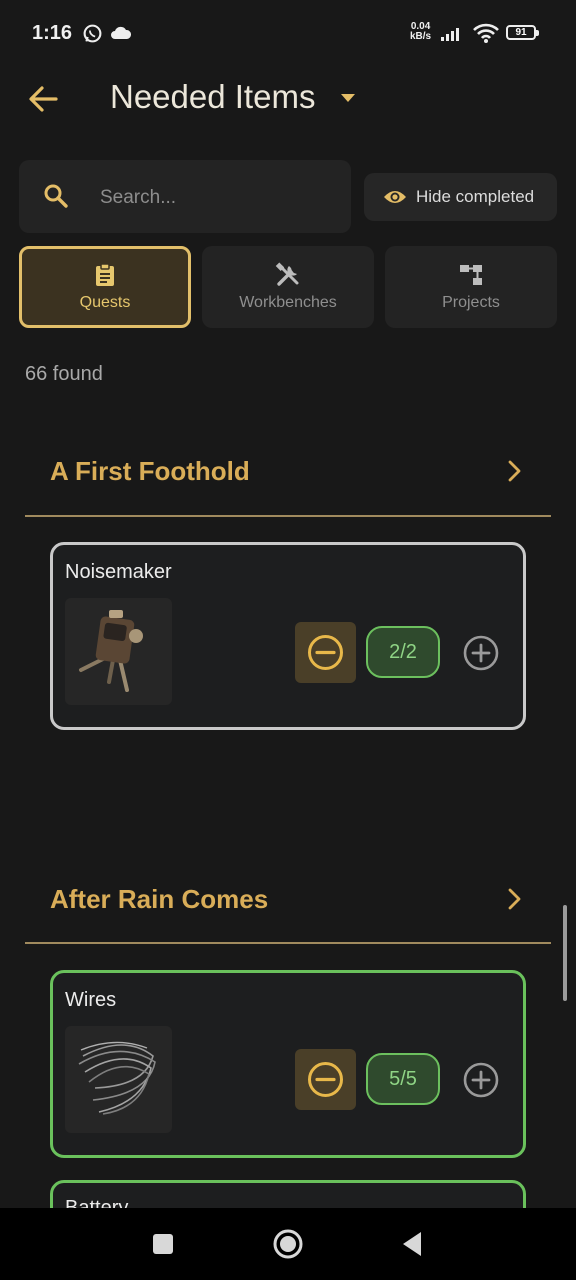 The height and width of the screenshot is (1280, 576). Describe the element at coordinates (105, 274) in the screenshot. I see `clipboard-icon` at that location.